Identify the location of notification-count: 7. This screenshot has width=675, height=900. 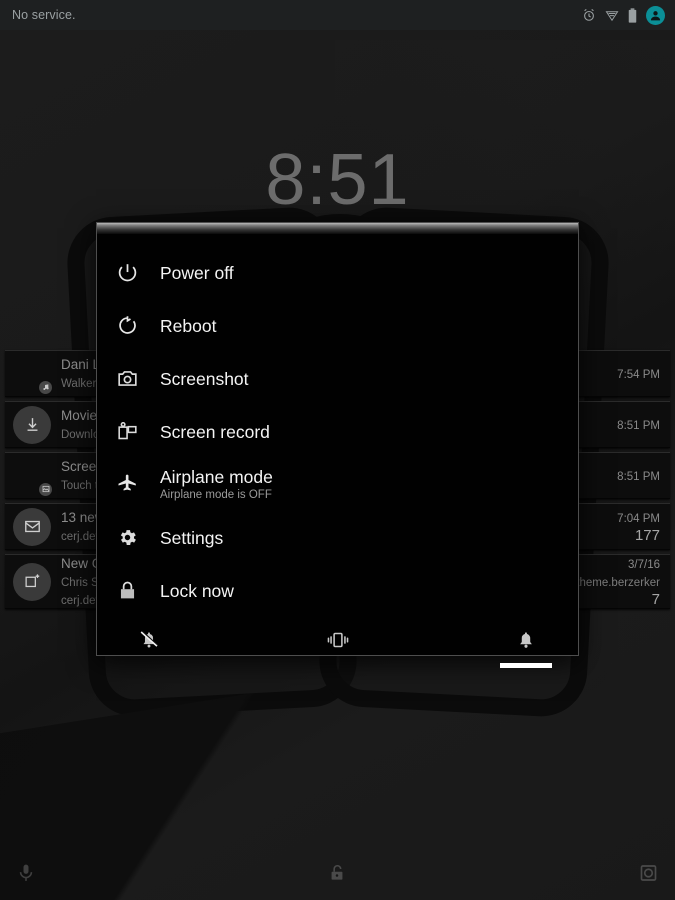
(655, 599).